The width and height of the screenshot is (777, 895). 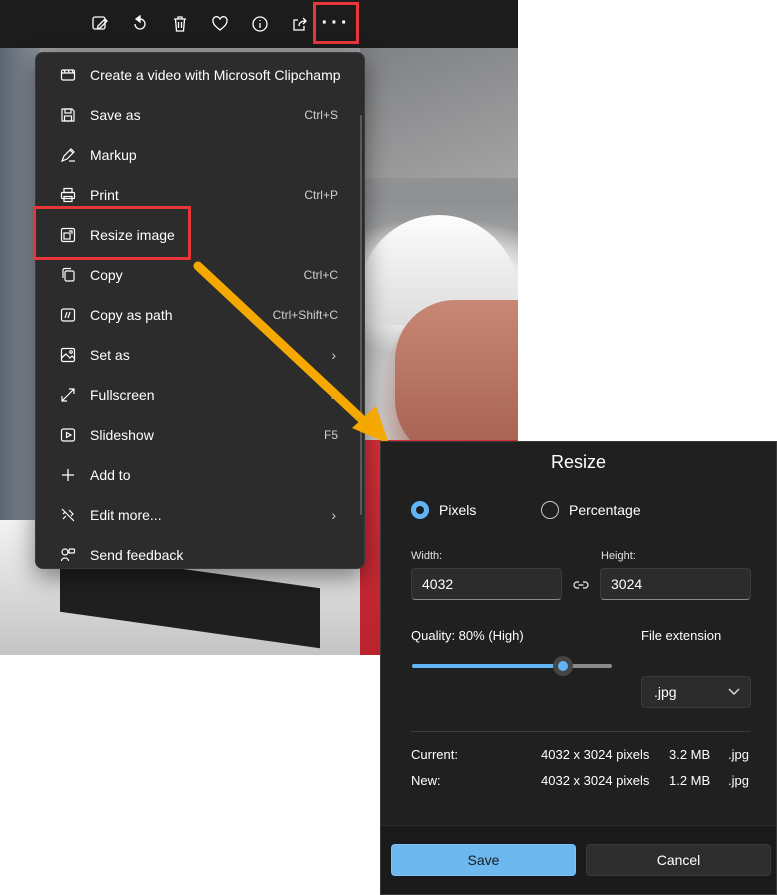 What do you see at coordinates (200, 355) in the screenshot?
I see `menu-item-set-as: Set as ›` at bounding box center [200, 355].